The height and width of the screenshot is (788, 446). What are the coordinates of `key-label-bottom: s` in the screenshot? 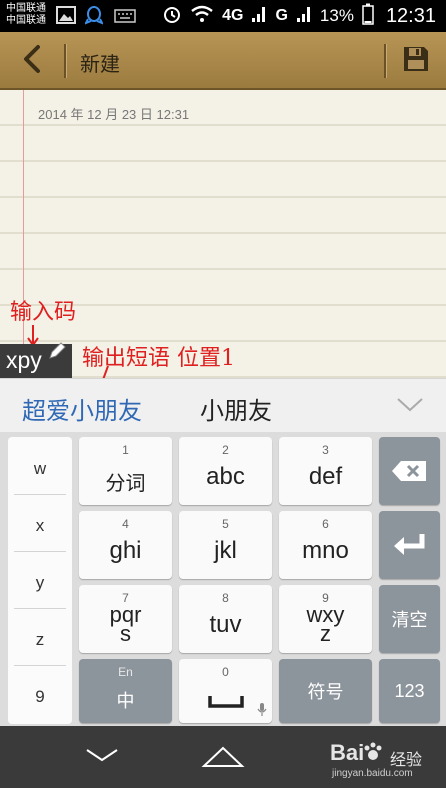 It's located at (125, 633).